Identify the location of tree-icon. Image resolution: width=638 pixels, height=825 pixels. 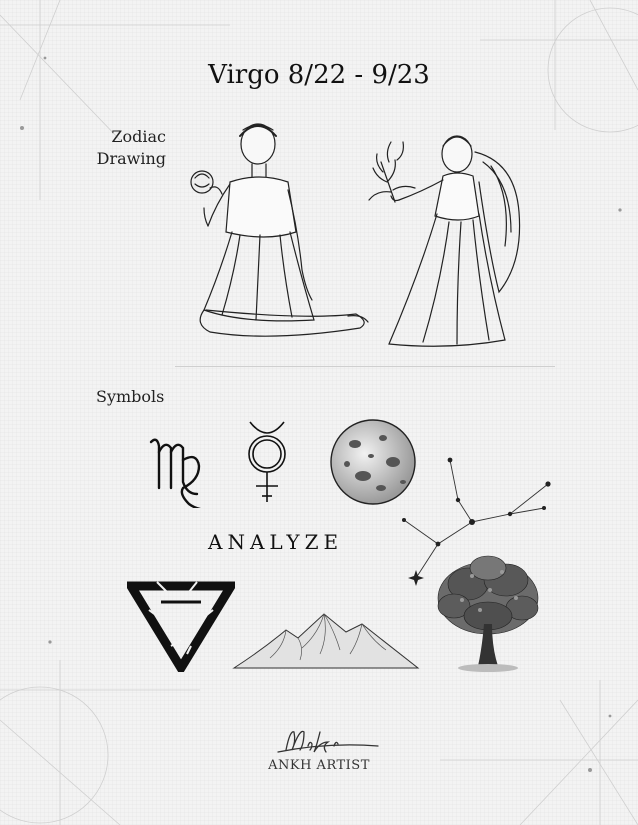
(488, 613).